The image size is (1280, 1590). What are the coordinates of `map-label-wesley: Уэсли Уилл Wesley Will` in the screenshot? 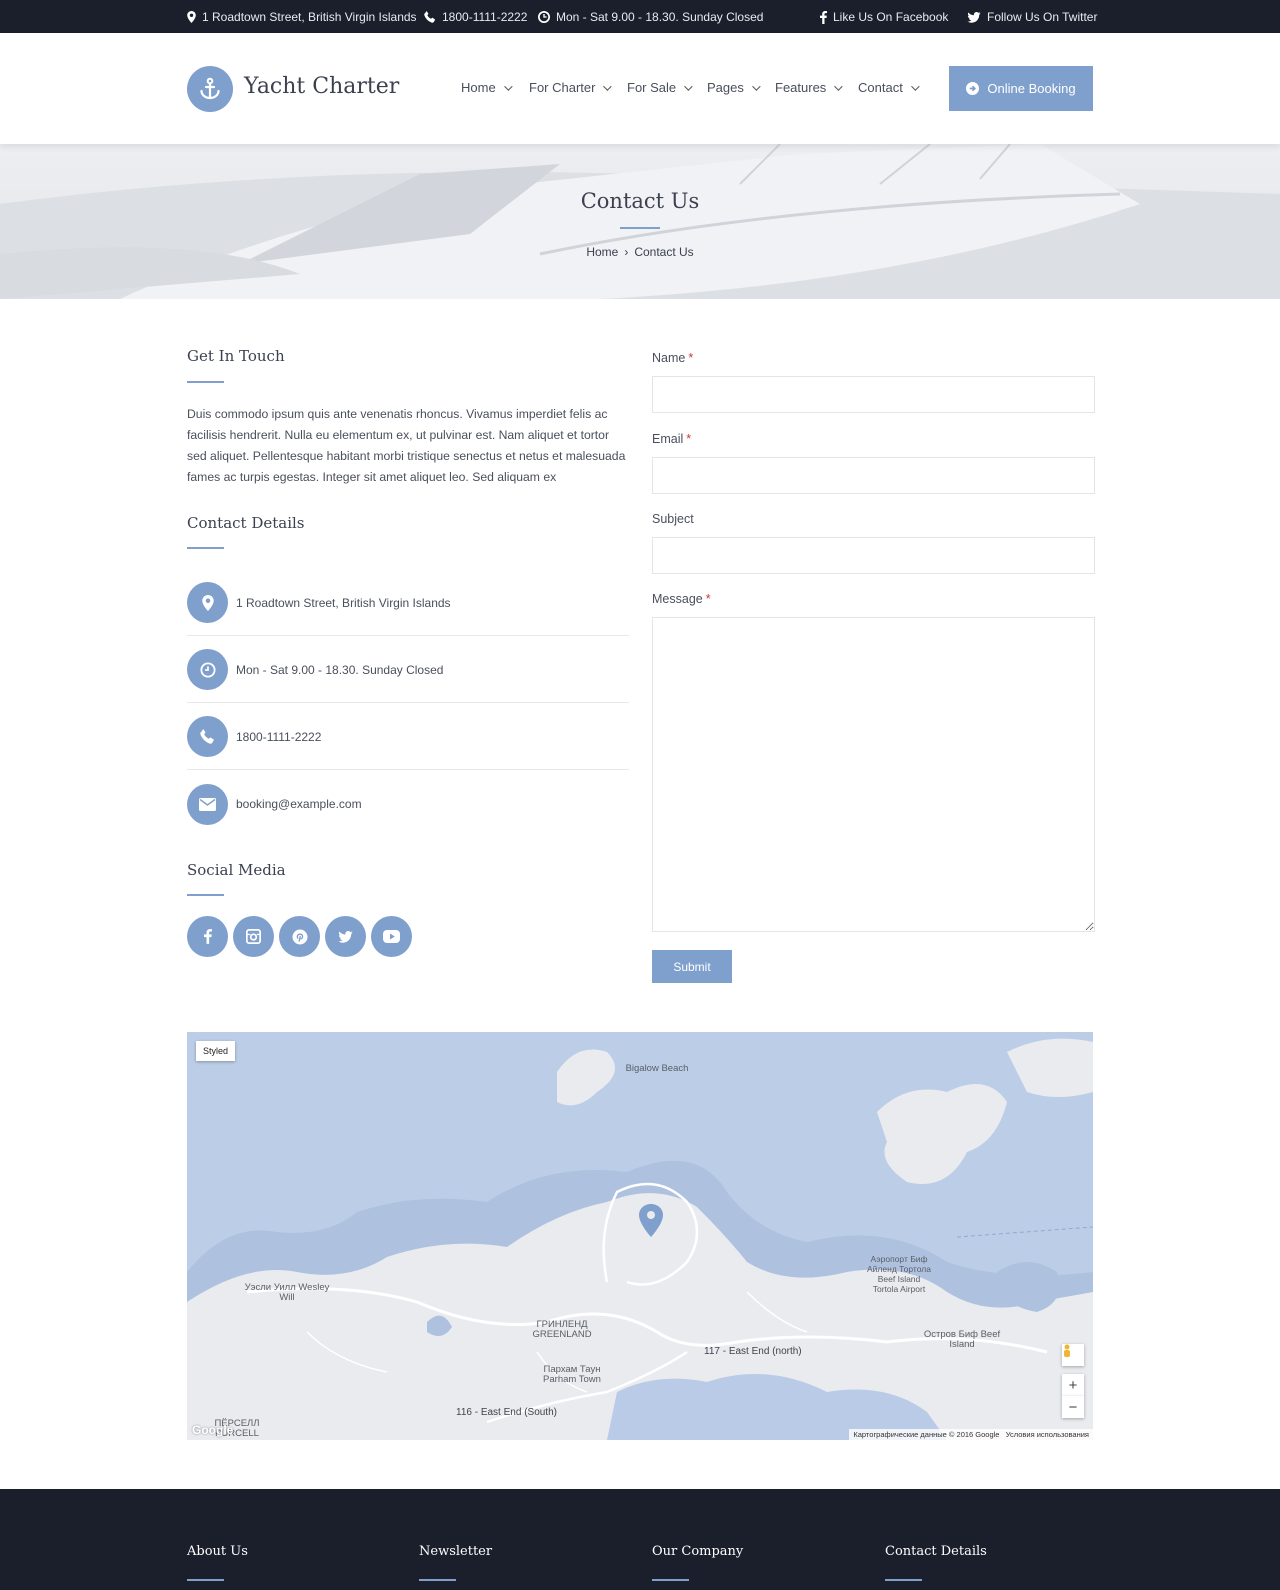 It's located at (287, 1292).